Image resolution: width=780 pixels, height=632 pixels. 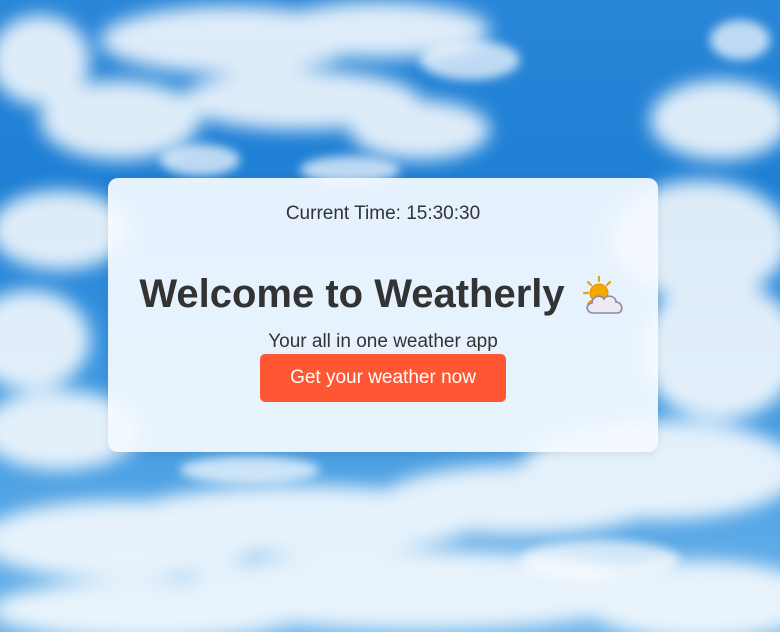 What do you see at coordinates (383, 378) in the screenshot?
I see `get-weather-button: Get your weather now` at bounding box center [383, 378].